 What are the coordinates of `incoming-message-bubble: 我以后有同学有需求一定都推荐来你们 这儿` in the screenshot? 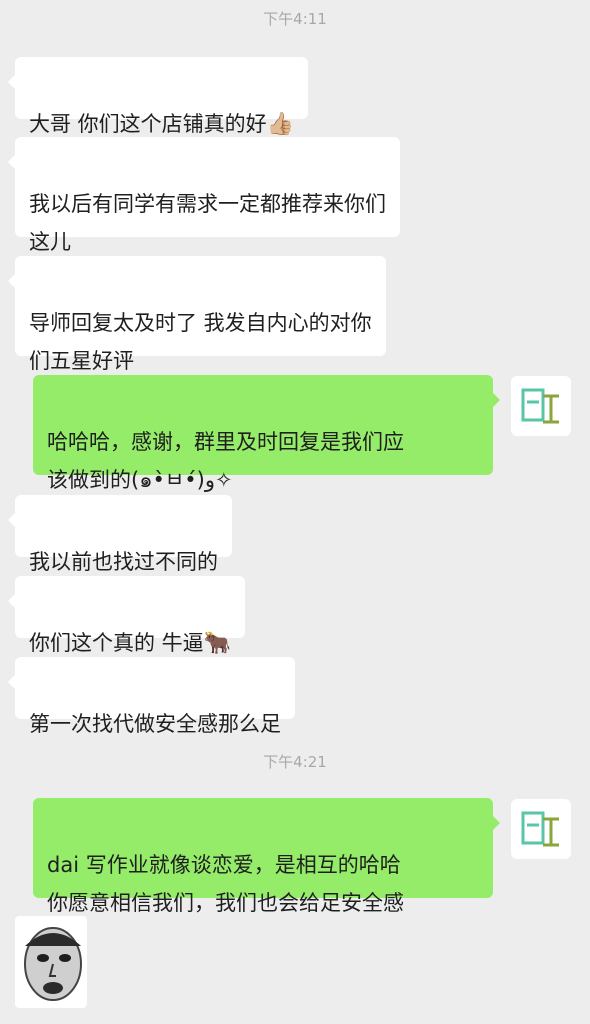 It's located at (204, 195).